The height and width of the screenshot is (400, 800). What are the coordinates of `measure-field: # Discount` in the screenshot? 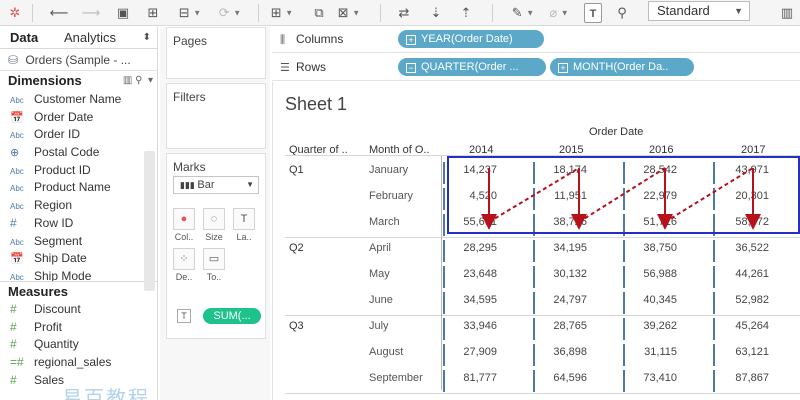 It's located at (78, 310).